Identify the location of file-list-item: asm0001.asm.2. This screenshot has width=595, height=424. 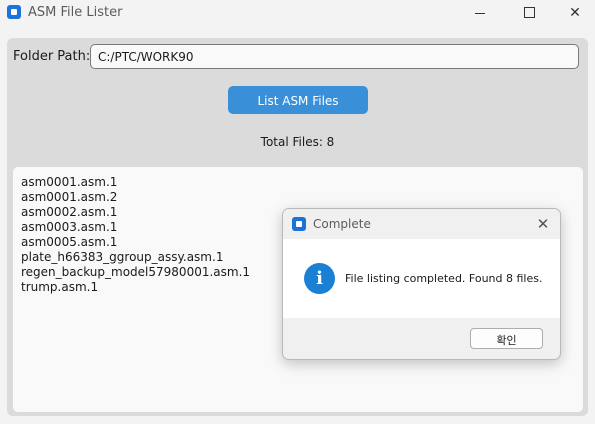
(135, 197).